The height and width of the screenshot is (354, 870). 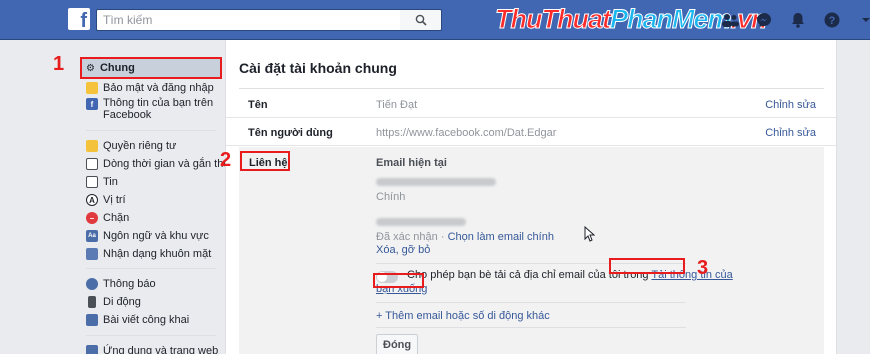 What do you see at coordinates (703, 268) in the screenshot?
I see `annotation-number-3: 3` at bounding box center [703, 268].